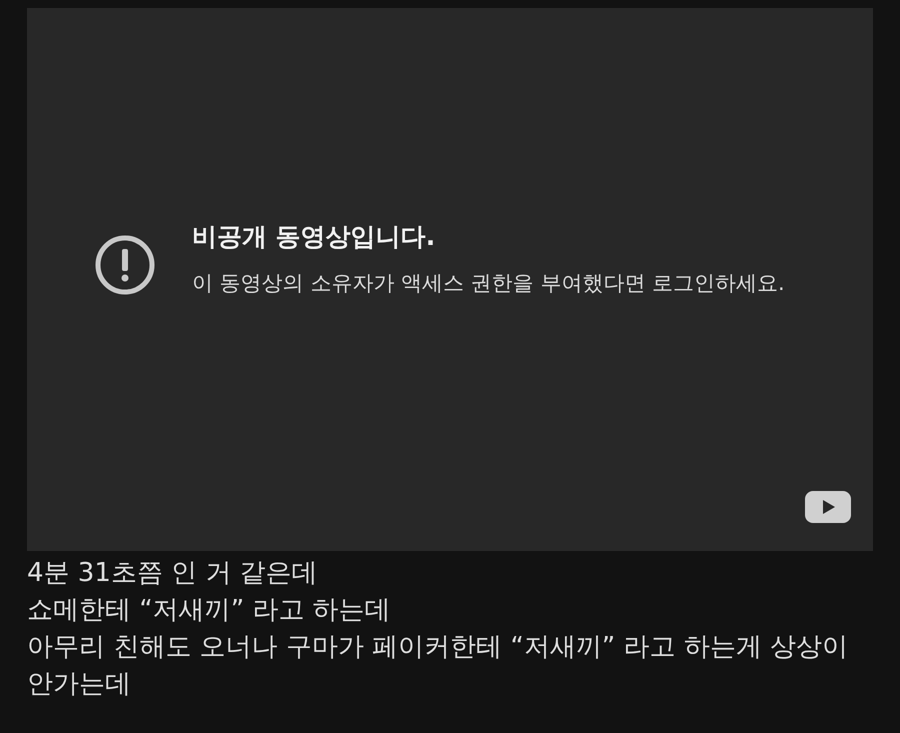 This screenshot has height=733, width=900. I want to click on error-message: 이 동영상의 소유자가 액세스 권한을 부여했다면 로그인하세요., so click(489, 283).